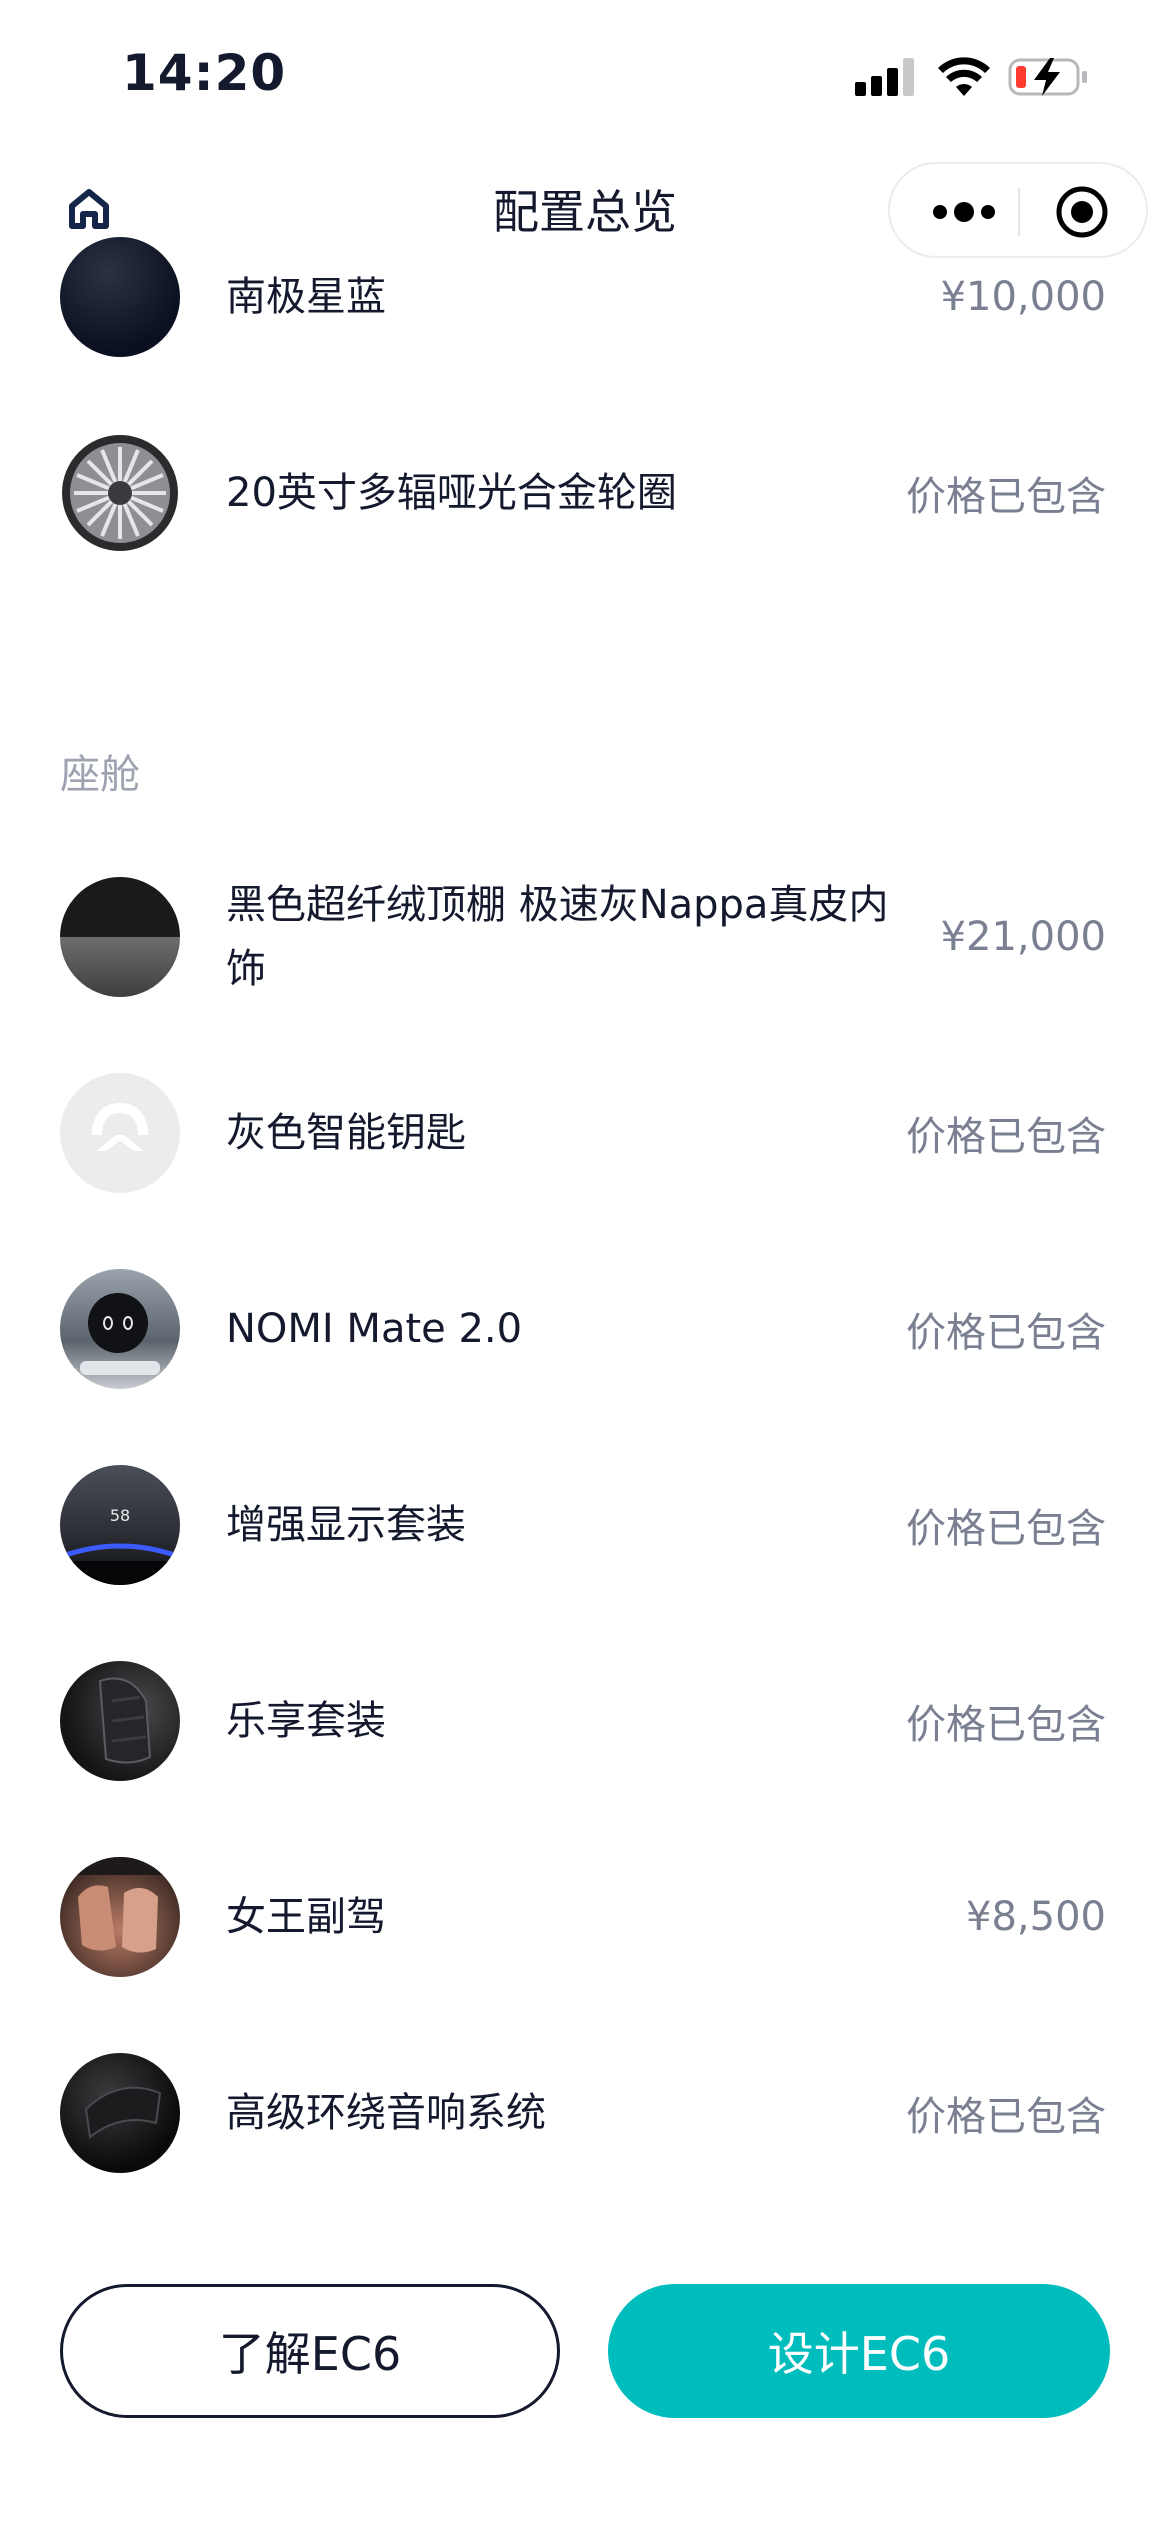 The height and width of the screenshot is (2532, 1170). What do you see at coordinates (885, 77) in the screenshot?
I see `cellular-signal-icon` at bounding box center [885, 77].